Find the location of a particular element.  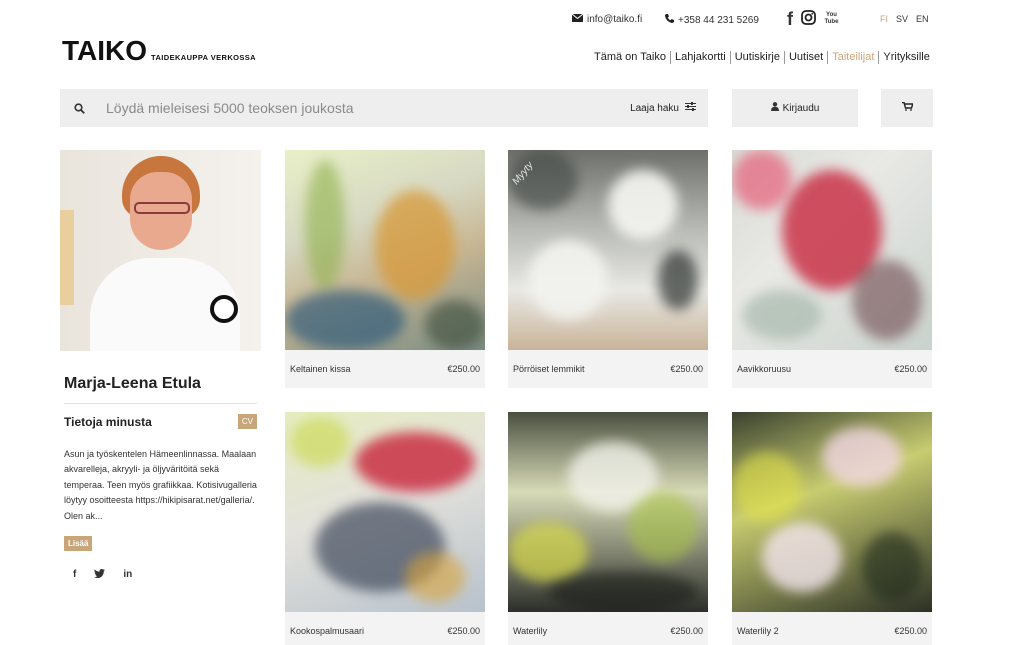

cart-button is located at coordinates (907, 108).